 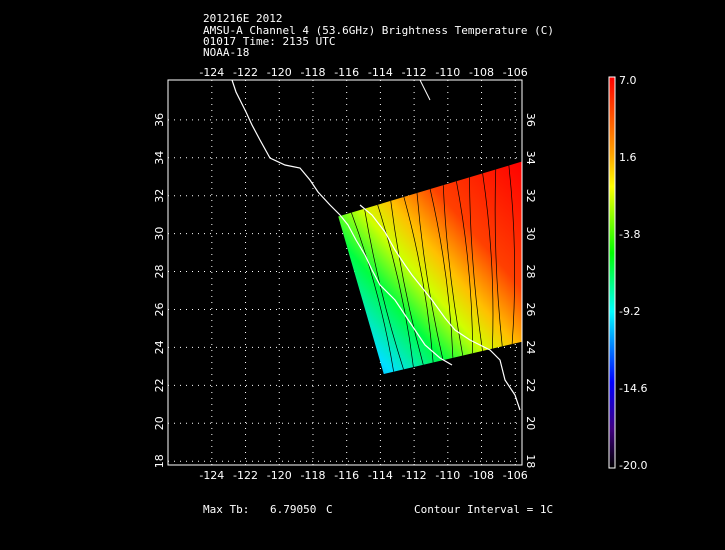 I want to click on colorbar-tick-label: -20.0, so click(x=633, y=465).